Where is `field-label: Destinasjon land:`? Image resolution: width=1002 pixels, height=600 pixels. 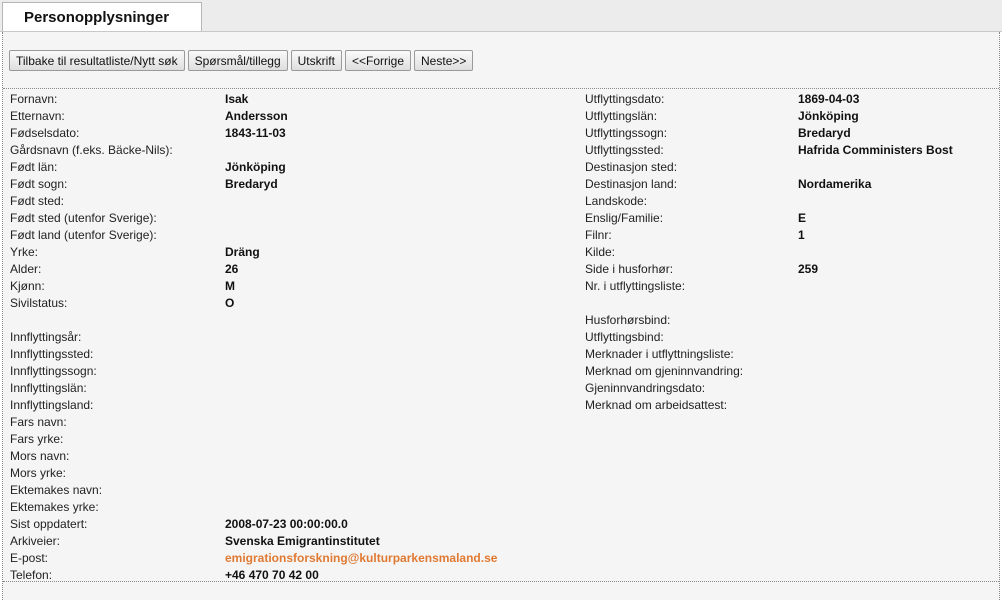
field-label: Destinasjon land: is located at coordinates (631, 184).